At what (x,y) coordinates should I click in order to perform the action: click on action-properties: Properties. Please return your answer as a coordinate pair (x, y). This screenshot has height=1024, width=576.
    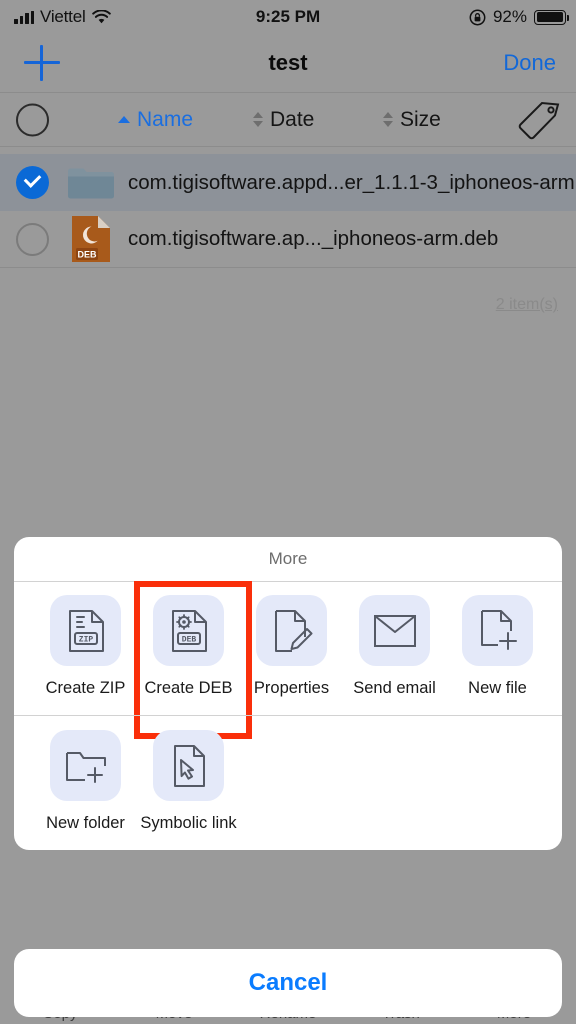
    Looking at the image, I should click on (291, 647).